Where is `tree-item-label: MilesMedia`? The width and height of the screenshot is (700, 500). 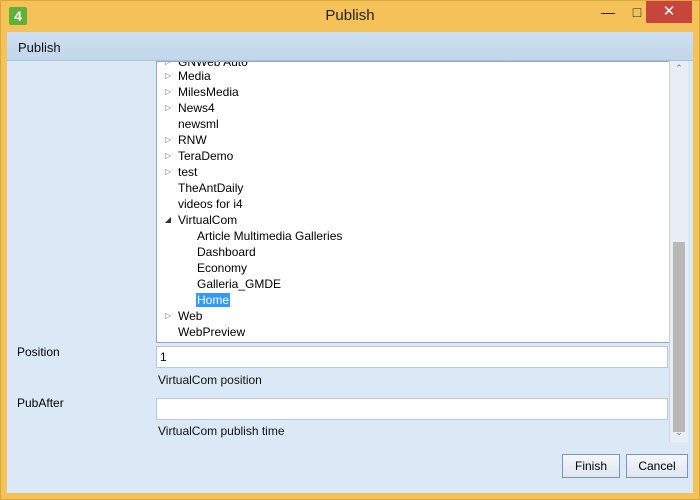 tree-item-label: MilesMedia is located at coordinates (208, 92).